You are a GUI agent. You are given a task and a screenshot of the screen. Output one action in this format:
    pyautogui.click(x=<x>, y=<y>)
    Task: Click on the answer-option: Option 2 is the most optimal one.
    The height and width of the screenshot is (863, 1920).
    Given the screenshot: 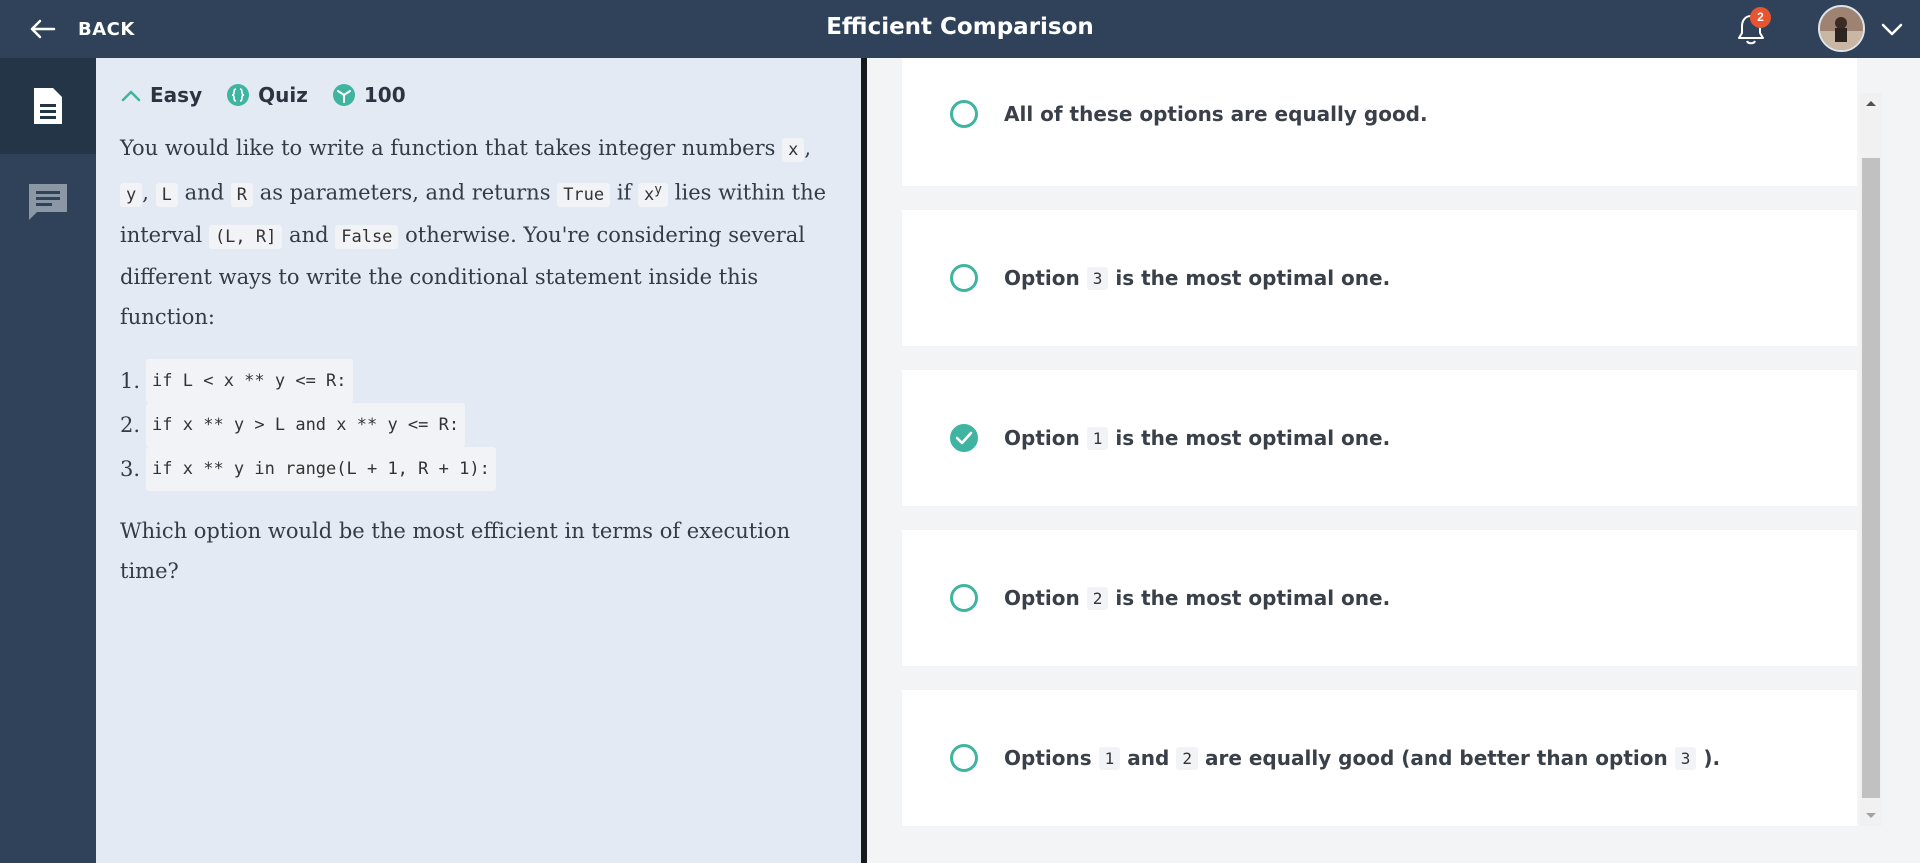 What is the action you would take?
    pyautogui.click(x=1379, y=598)
    